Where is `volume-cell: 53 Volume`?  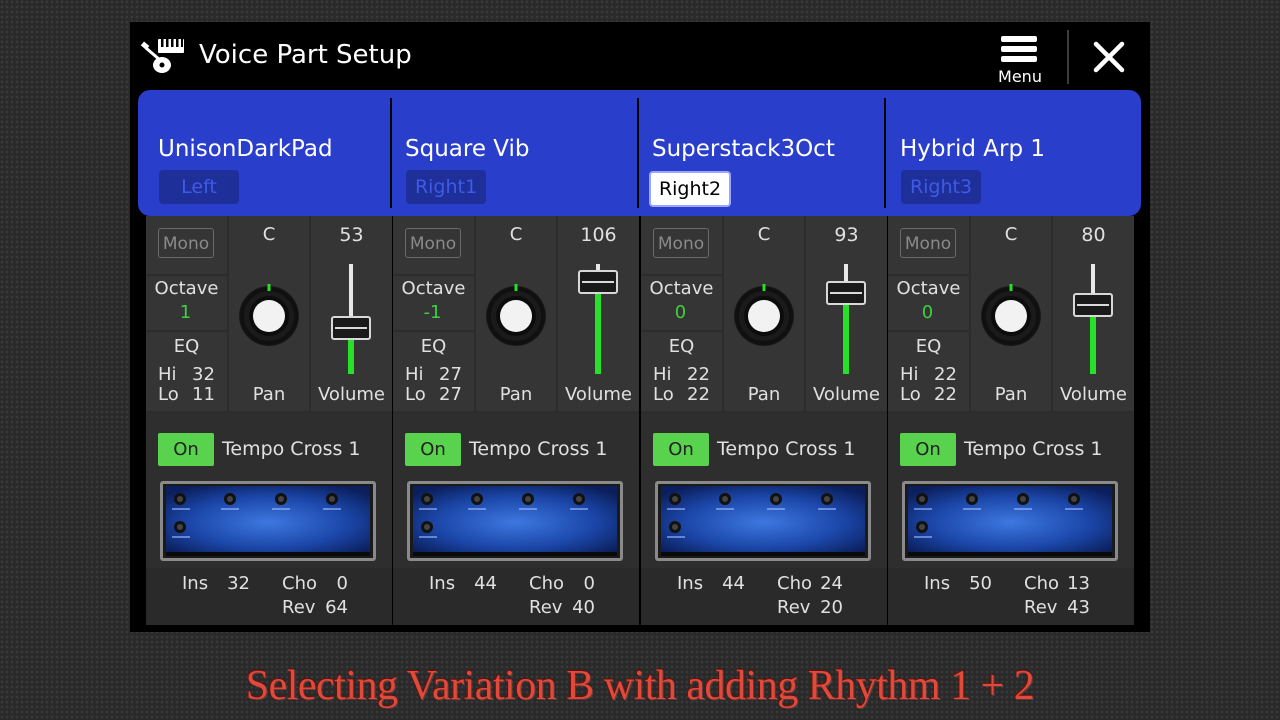
volume-cell: 53 Volume is located at coordinates (351, 313).